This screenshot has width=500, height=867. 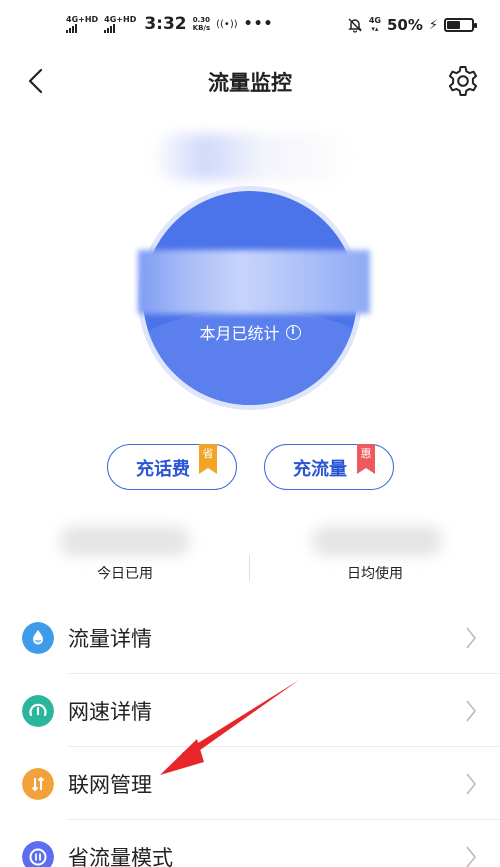 I want to click on settings-gear-icon, so click(x=463, y=81).